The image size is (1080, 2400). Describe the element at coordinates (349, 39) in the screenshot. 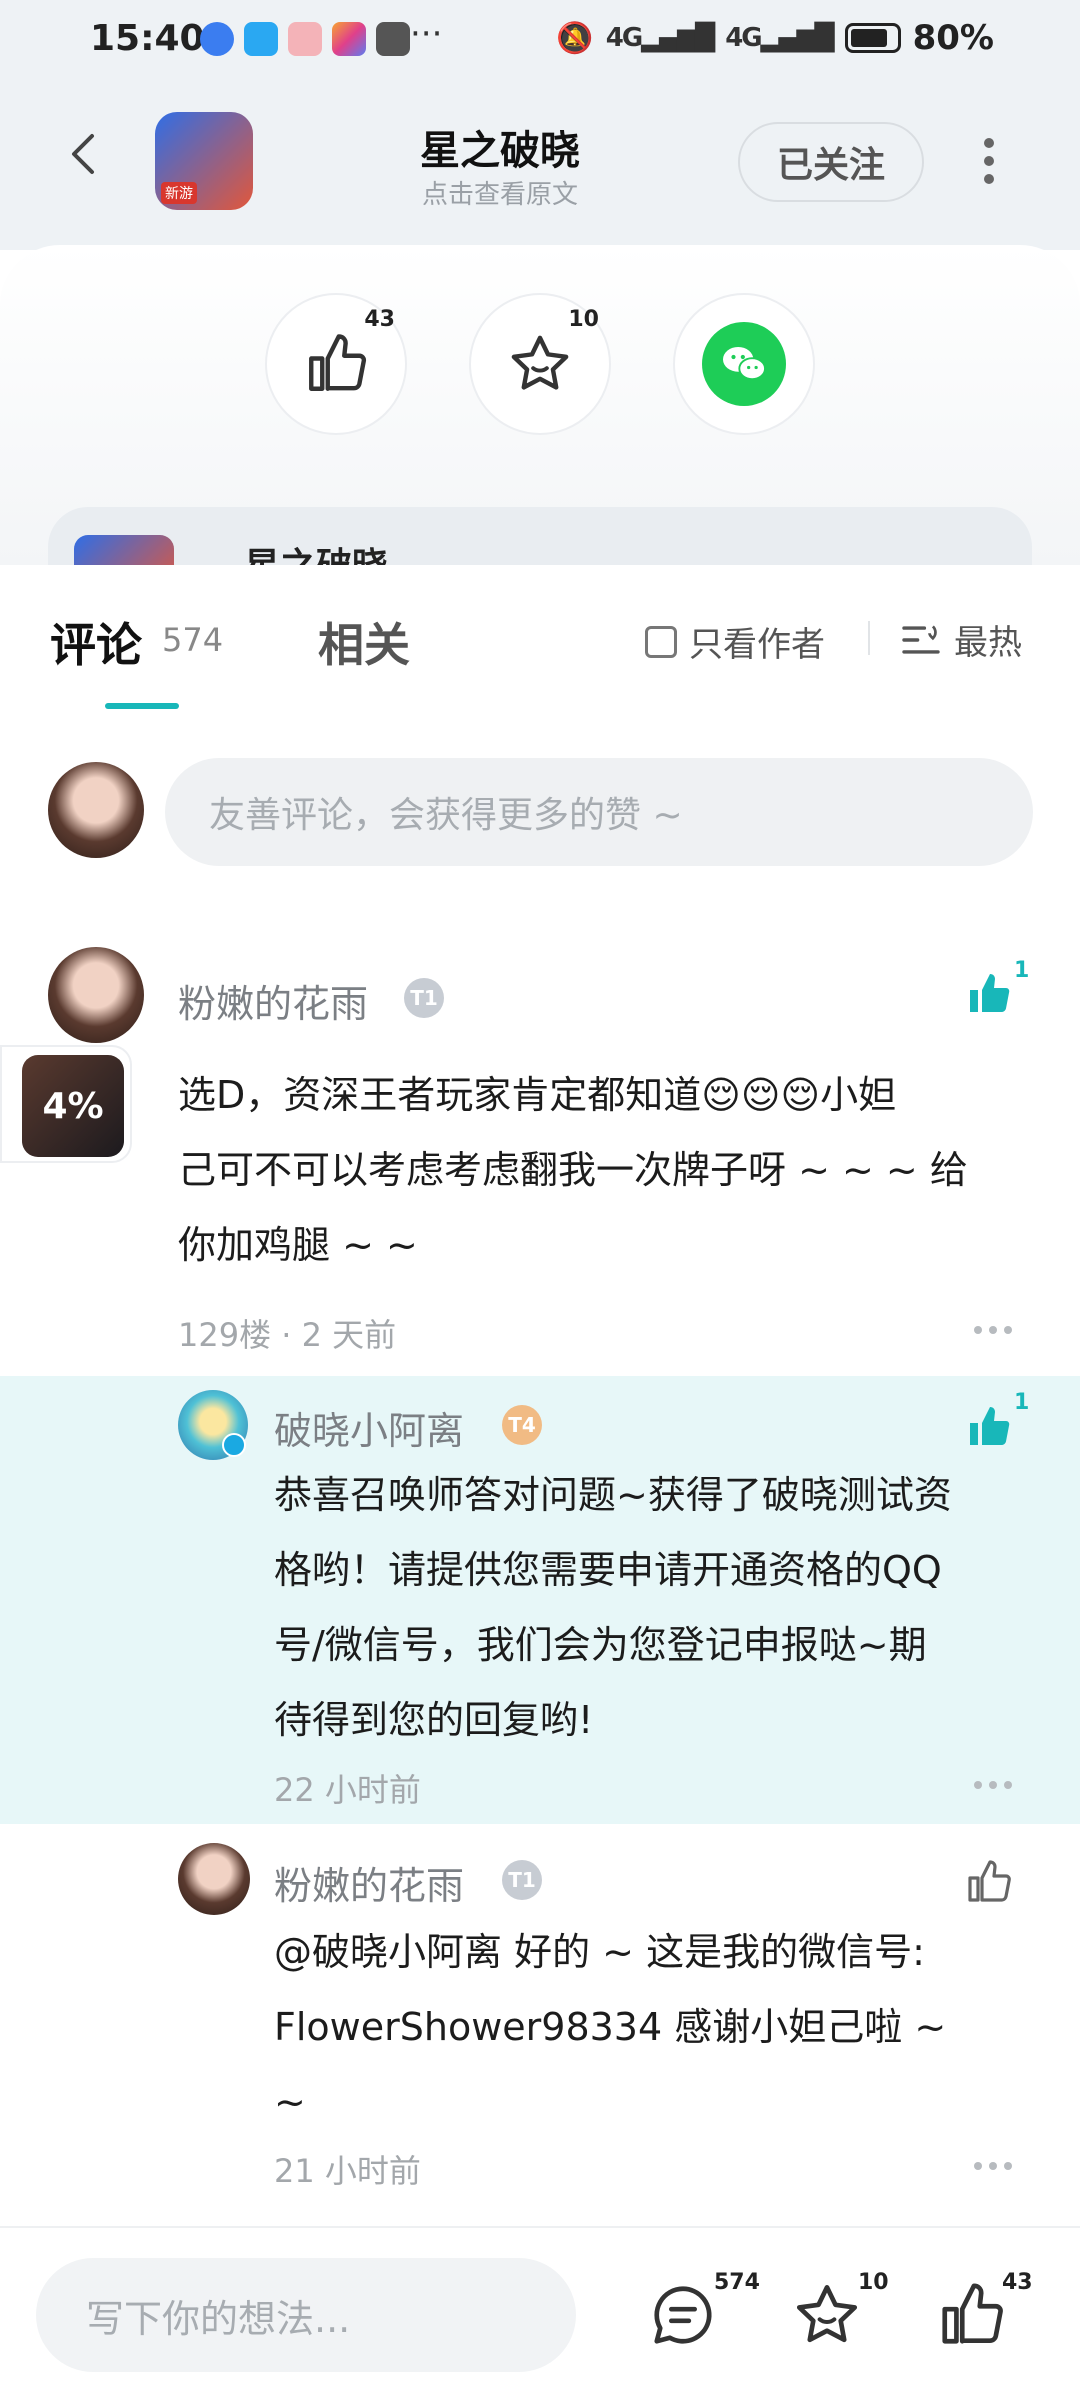

I see `colorful-app-icon` at that location.